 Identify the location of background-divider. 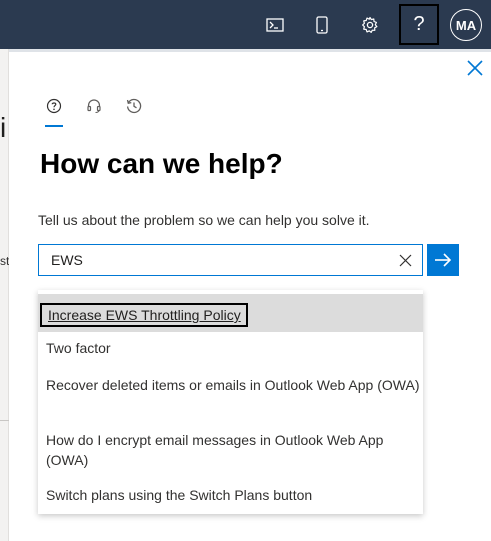
(4, 420).